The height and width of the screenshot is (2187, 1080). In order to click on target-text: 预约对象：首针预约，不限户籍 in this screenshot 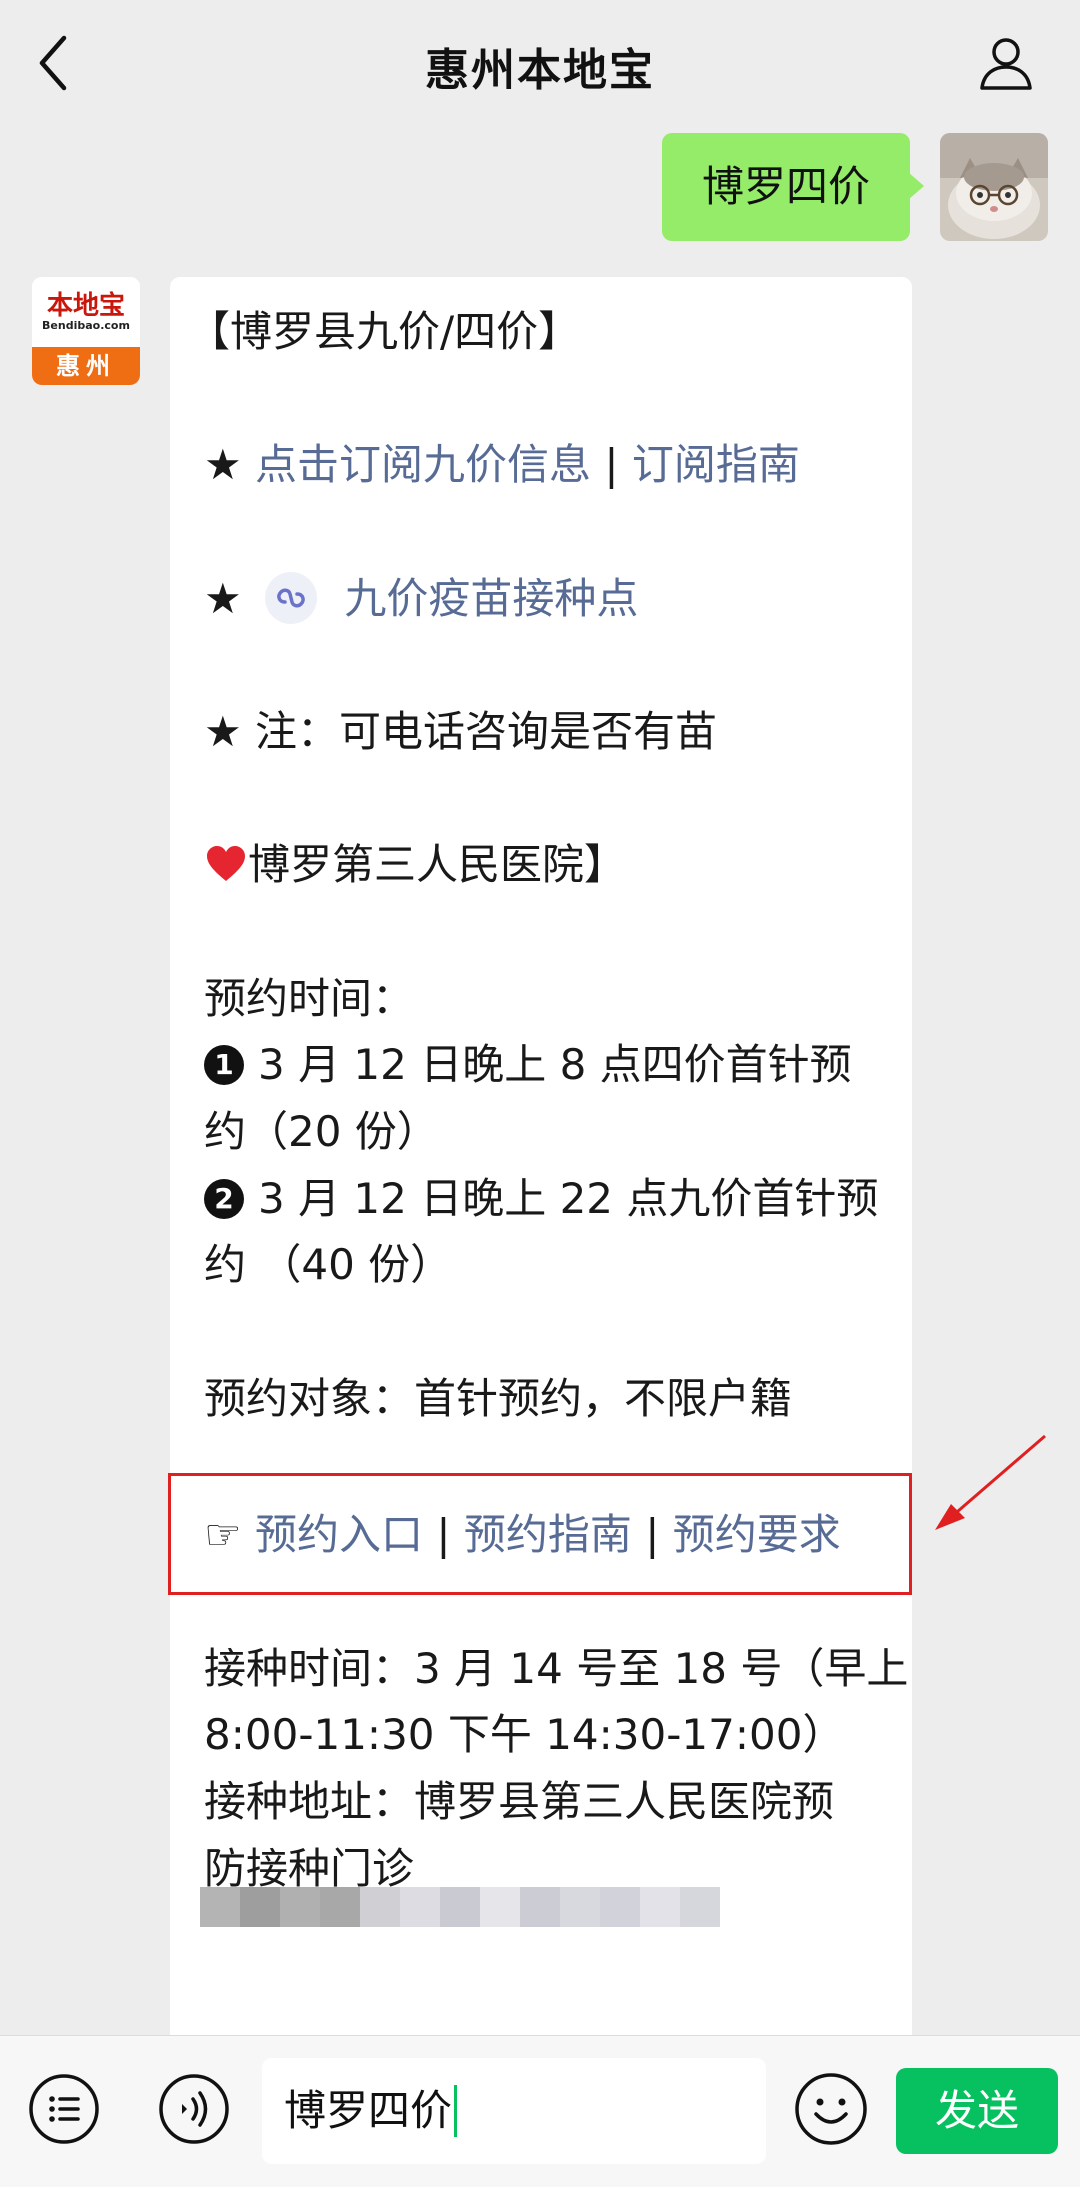, I will do `click(498, 1398)`.